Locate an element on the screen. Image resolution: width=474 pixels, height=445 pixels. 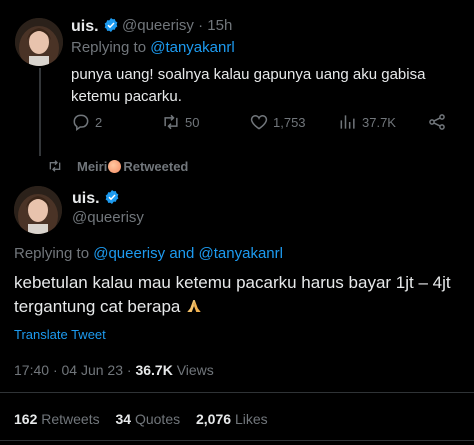
retweets-stat: 162 Retweets is located at coordinates (59, 419).